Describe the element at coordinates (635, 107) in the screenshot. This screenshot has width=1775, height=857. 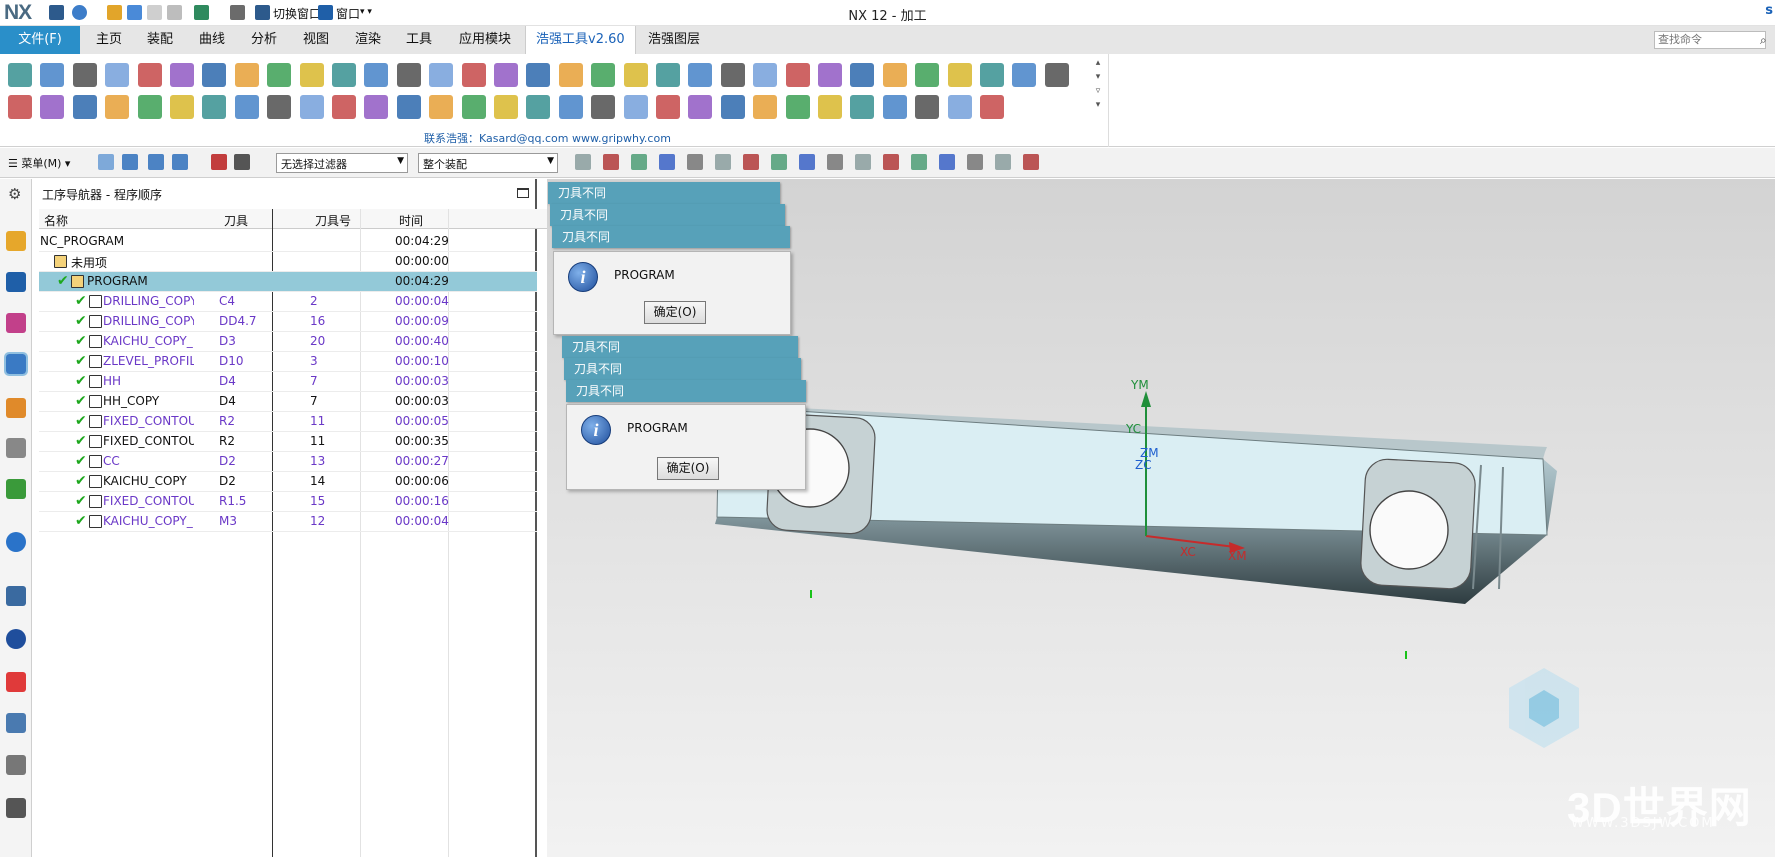
I see `package-icon` at that location.